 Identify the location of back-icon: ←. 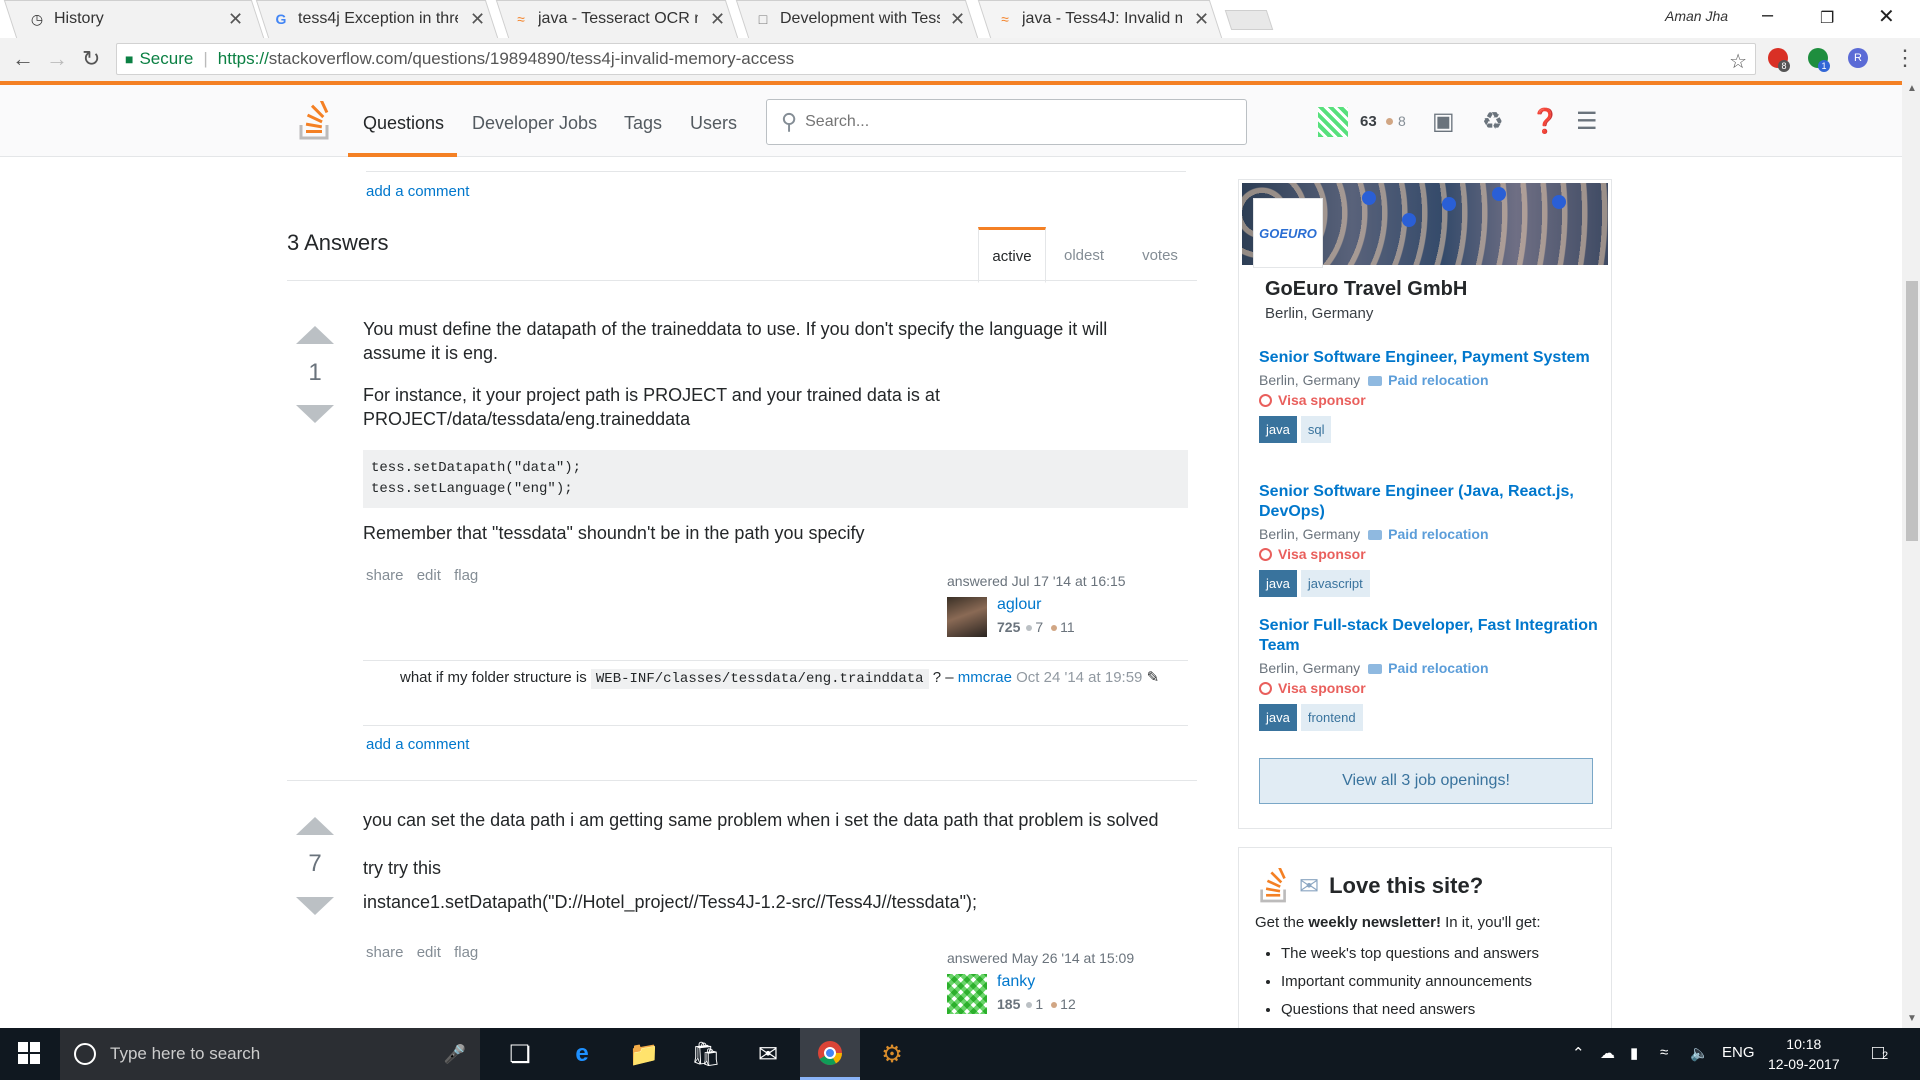
(23, 59).